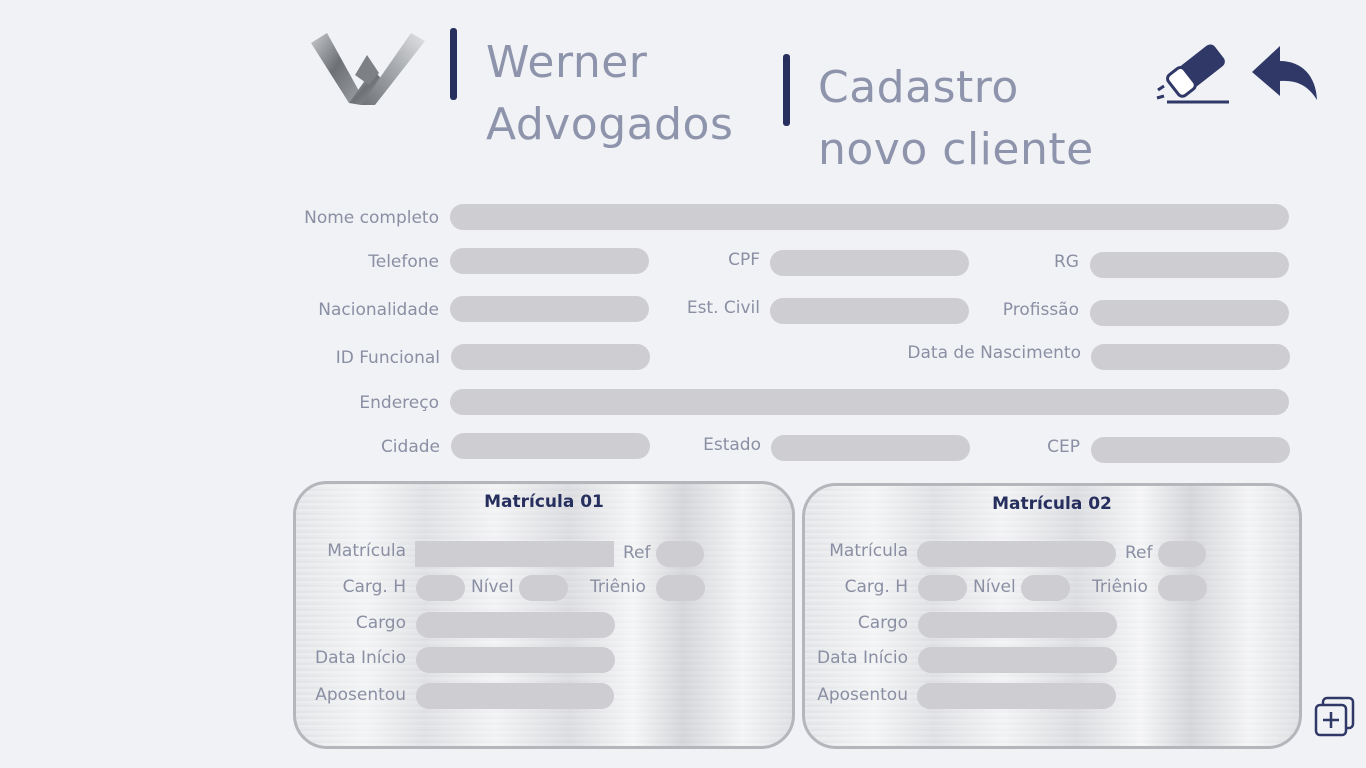  Describe the element at coordinates (453, 64) in the screenshot. I see `brand-divider` at that location.